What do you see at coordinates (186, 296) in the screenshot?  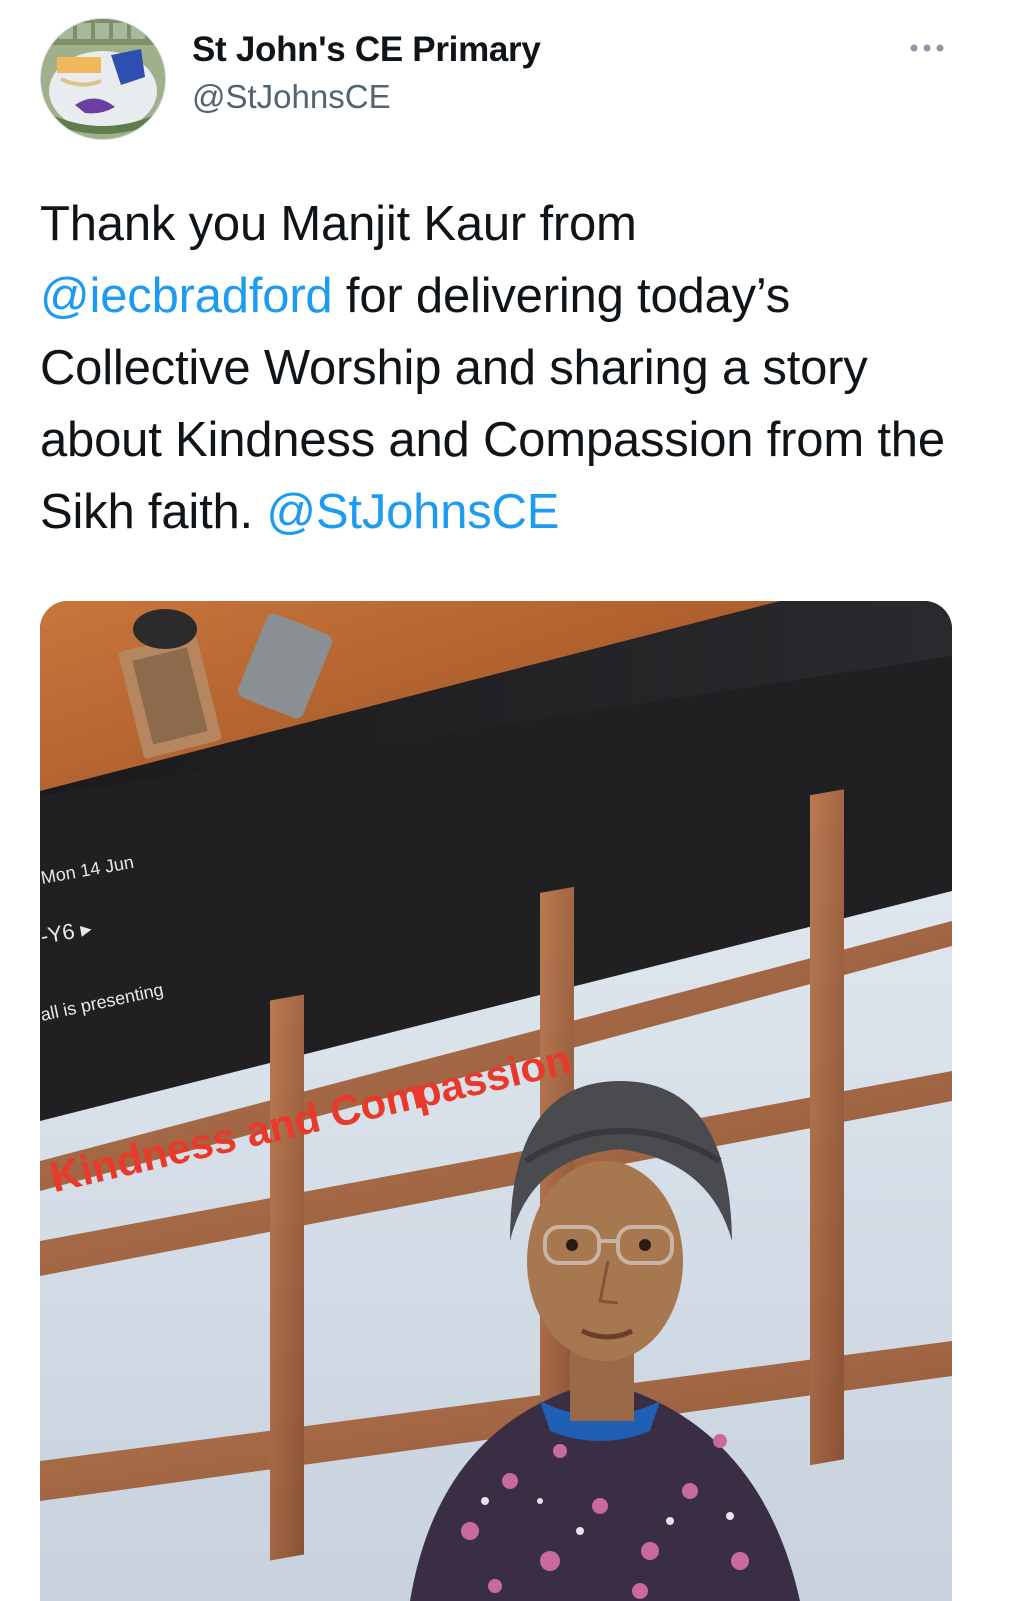 I see `mention-link-iecbradford: @iecbradford` at bounding box center [186, 296].